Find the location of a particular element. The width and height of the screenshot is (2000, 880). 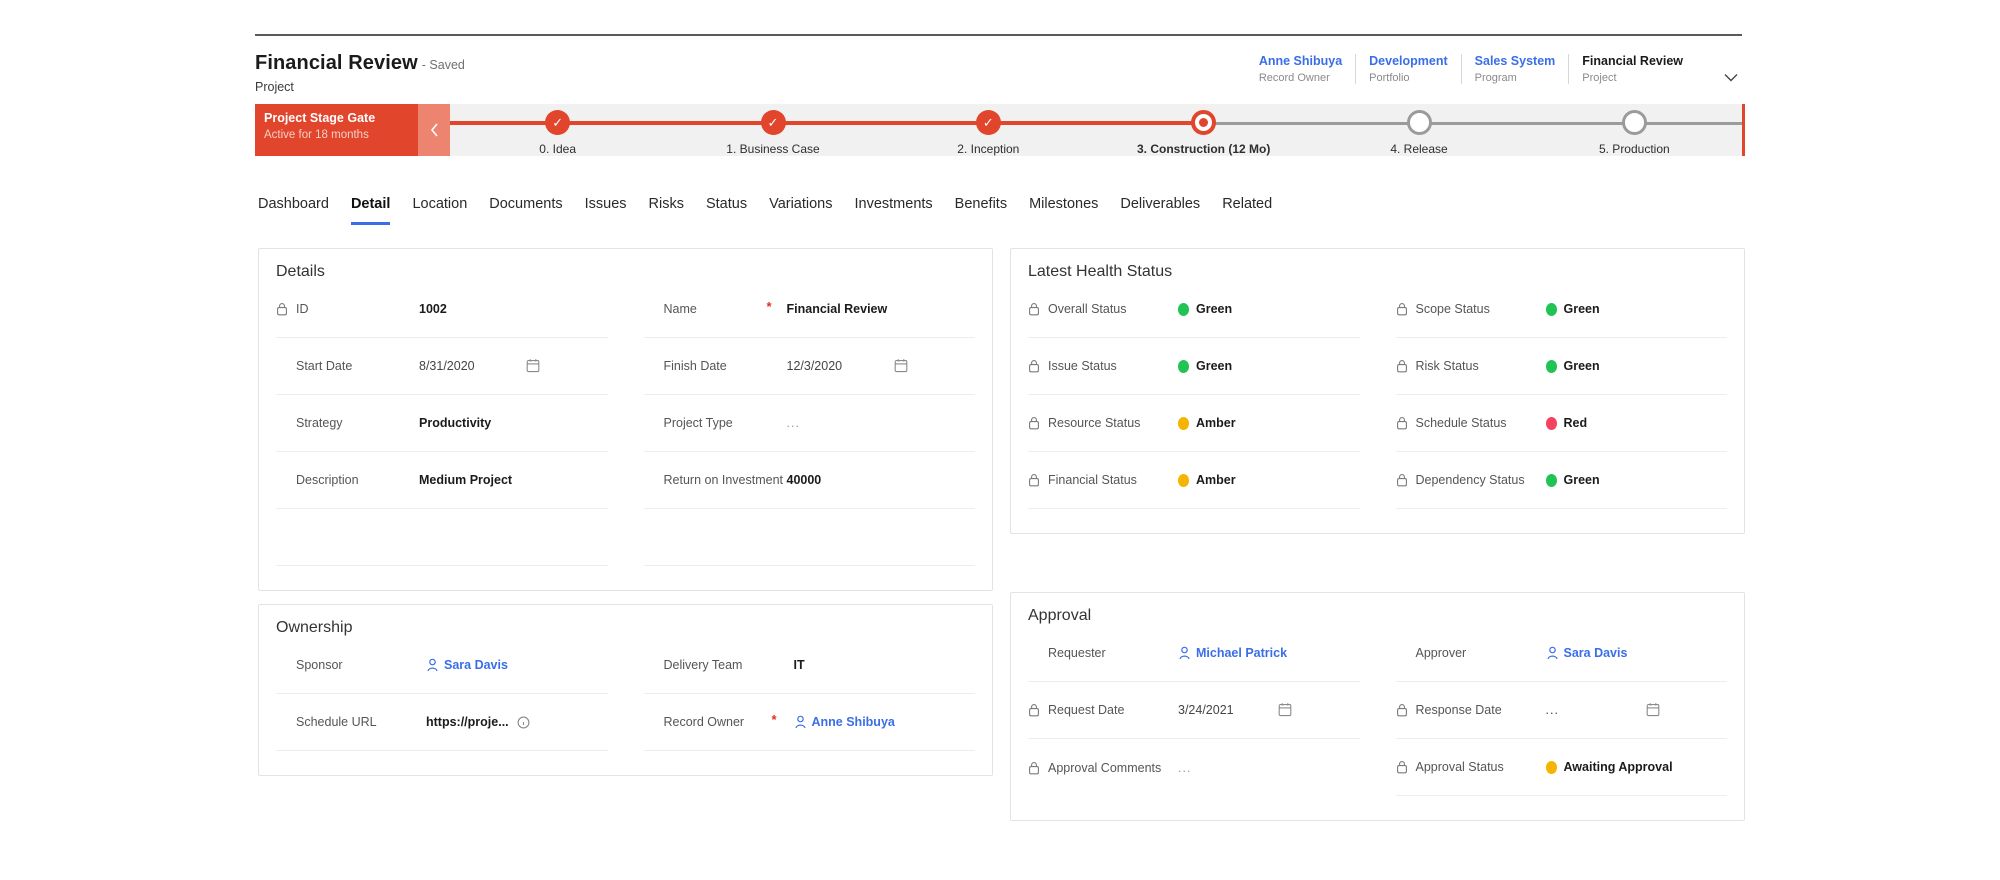

field-value-date: 3/24/2021 is located at coordinates (1206, 710).